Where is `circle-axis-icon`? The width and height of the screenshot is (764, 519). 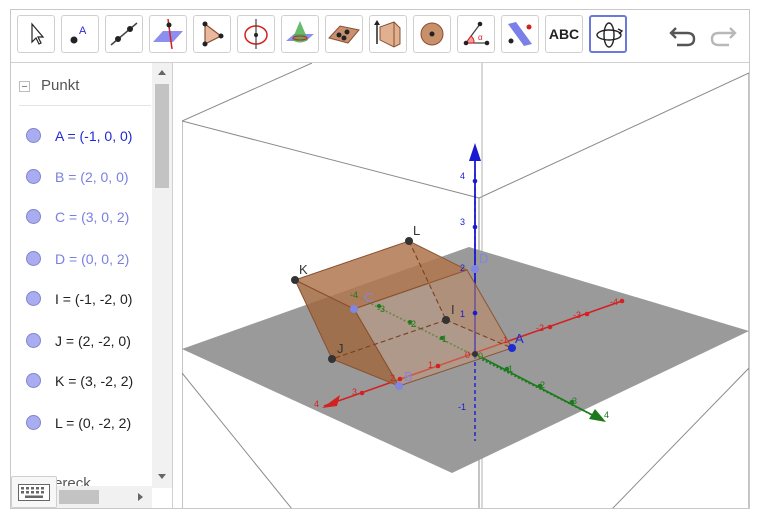
circle-axis-icon is located at coordinates (256, 34).